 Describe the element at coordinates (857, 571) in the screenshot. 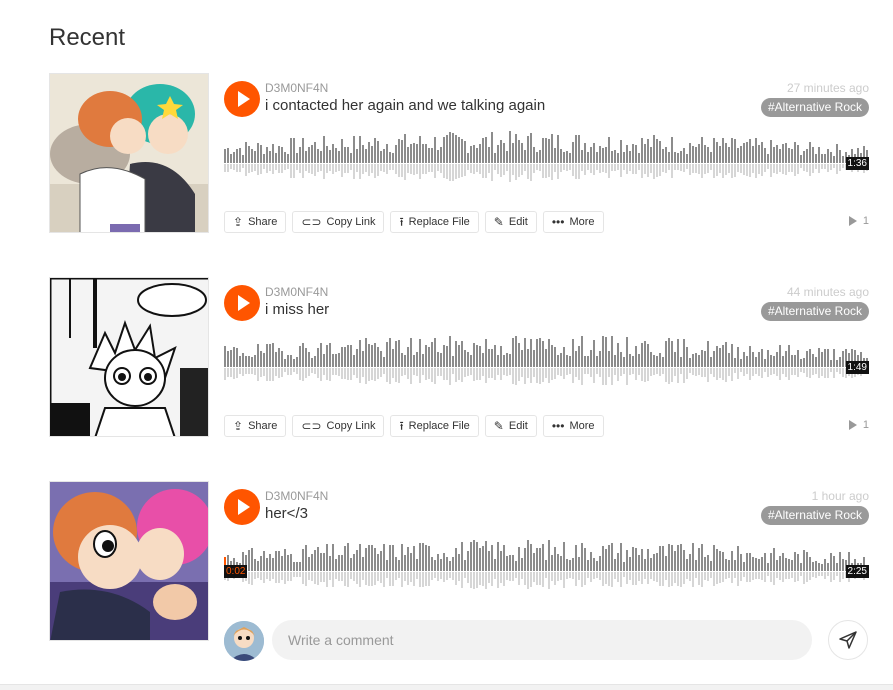

I see `track-duration: 2:25` at that location.